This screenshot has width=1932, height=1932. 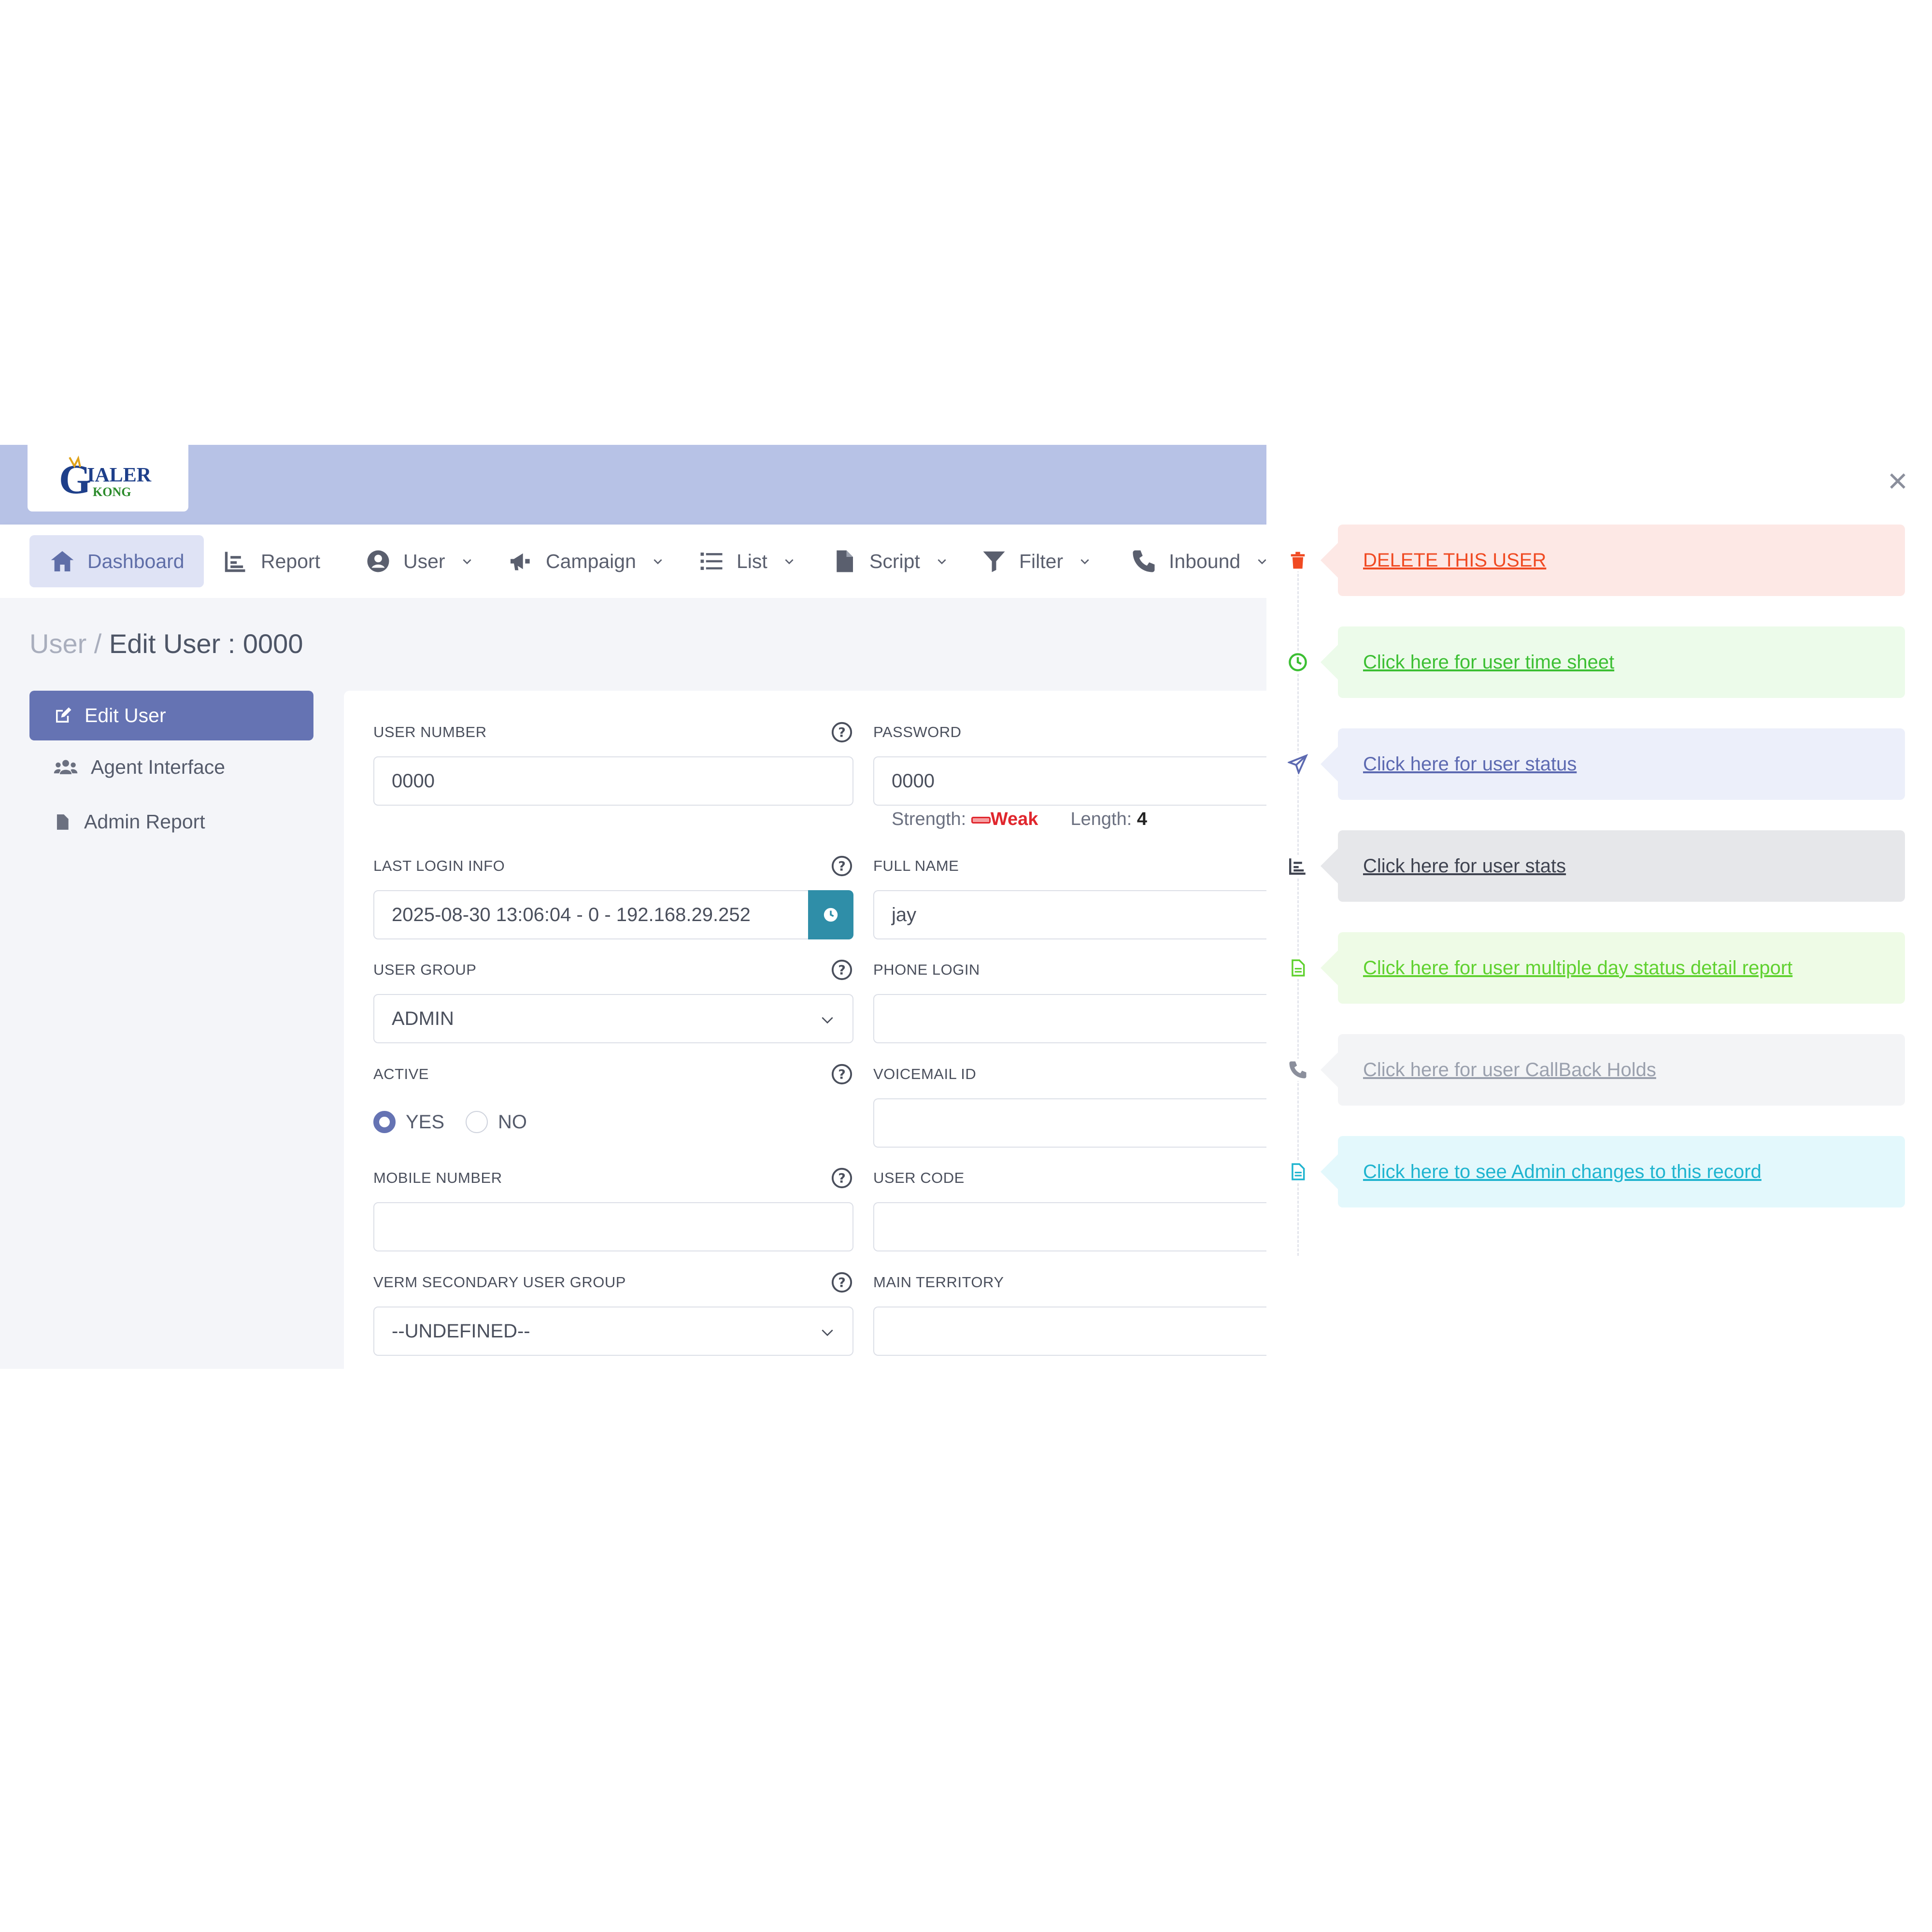 I want to click on nav-filter: Filter, so click(x=1035, y=561).